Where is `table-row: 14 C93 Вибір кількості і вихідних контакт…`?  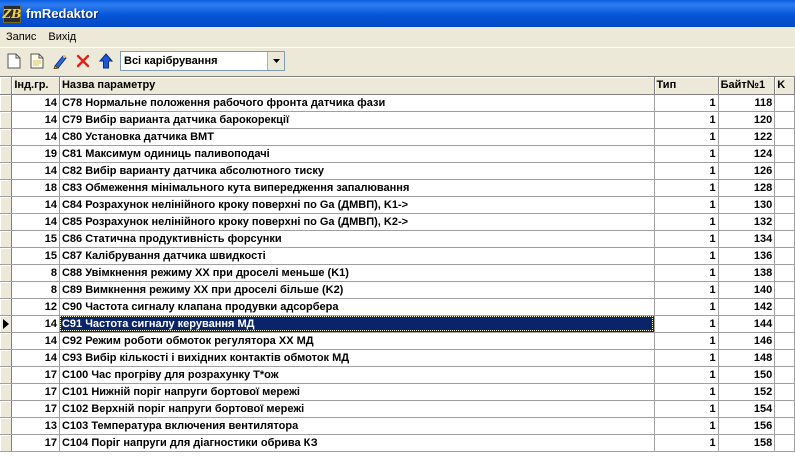
table-row: 14 C93 Вибір кількості і вихідних контакт… is located at coordinates (397, 358).